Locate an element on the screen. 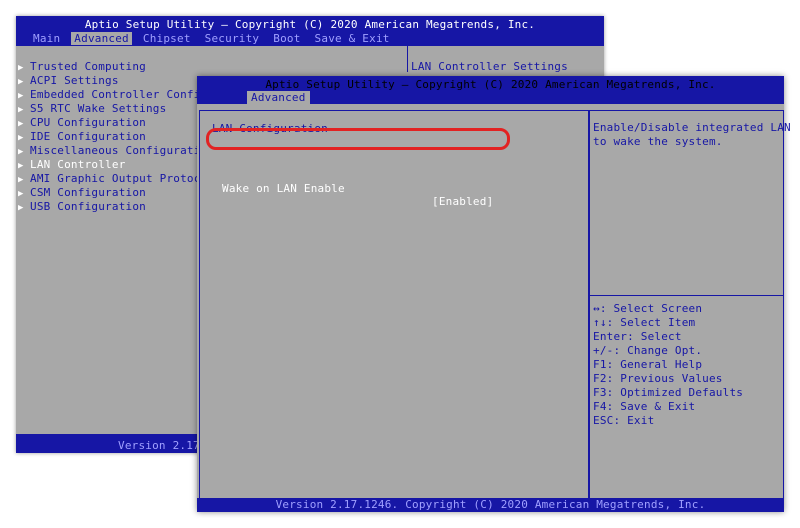 This screenshot has height=528, width=800. key-save-exit: F4: Save & Exit is located at coordinates (644, 406).